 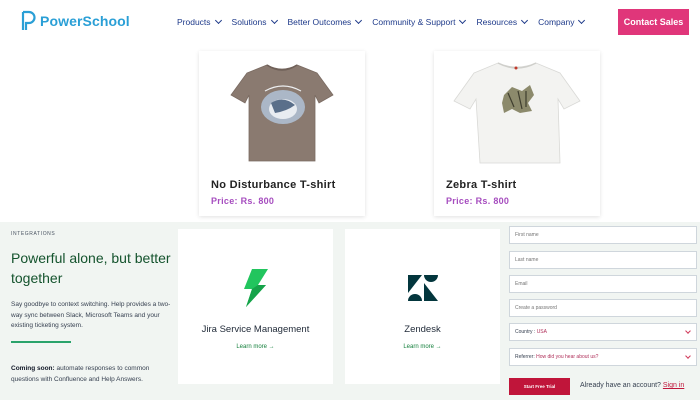 I want to click on powerschool-logo-icon, so click(x=28, y=20).